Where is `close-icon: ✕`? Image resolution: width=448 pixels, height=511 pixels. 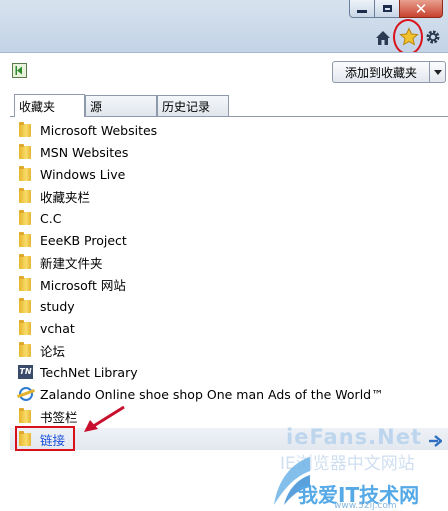
close-icon: ✕ is located at coordinates (421, 9).